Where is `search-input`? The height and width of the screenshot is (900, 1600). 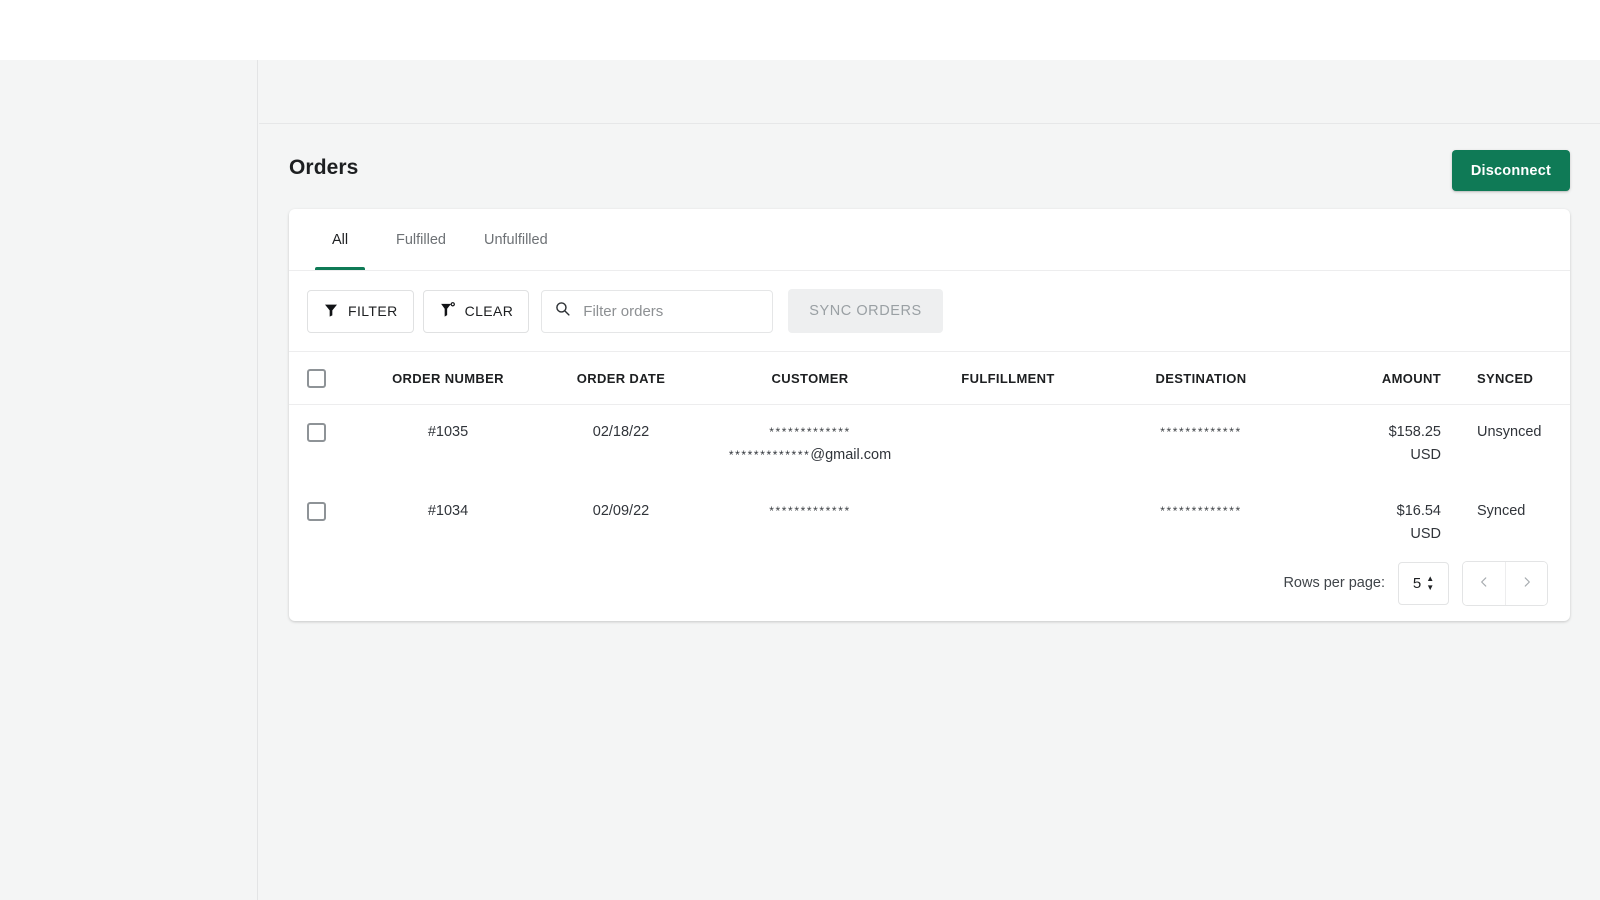
search-input is located at coordinates (671, 311).